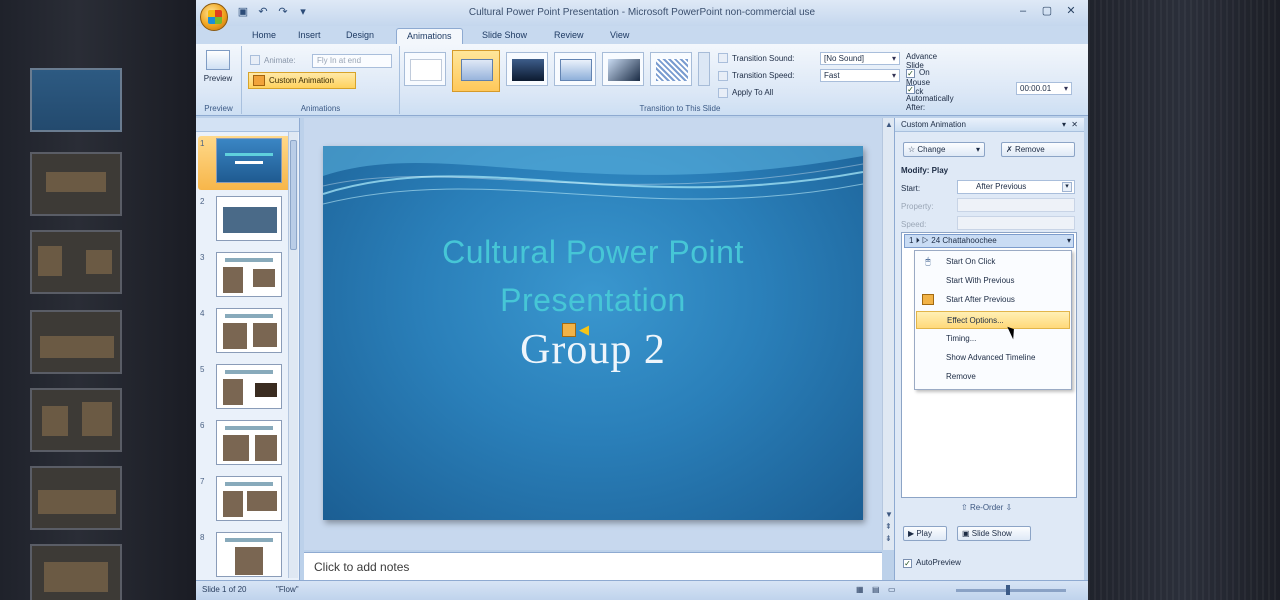 The image size is (1280, 600). What do you see at coordinates (1011, 590) in the screenshot?
I see `zoom-slider` at bounding box center [1011, 590].